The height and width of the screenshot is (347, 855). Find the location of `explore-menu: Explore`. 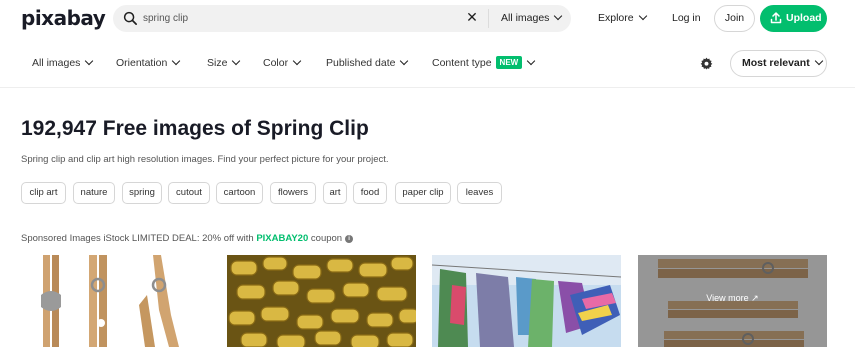

explore-menu: Explore is located at coordinates (622, 18).